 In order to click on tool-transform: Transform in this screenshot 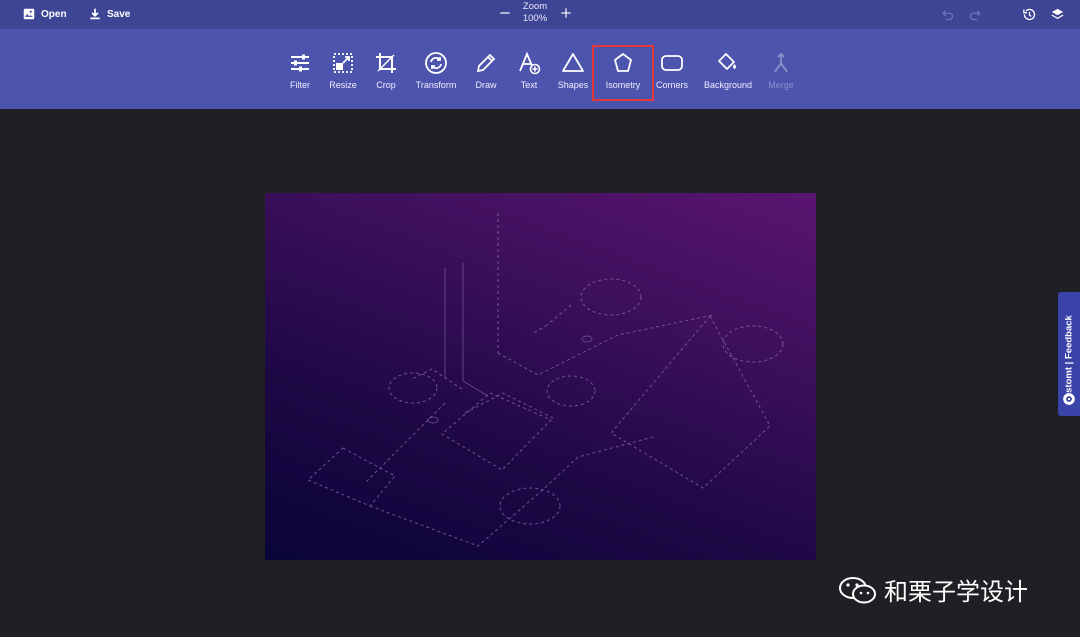, I will do `click(436, 71)`.